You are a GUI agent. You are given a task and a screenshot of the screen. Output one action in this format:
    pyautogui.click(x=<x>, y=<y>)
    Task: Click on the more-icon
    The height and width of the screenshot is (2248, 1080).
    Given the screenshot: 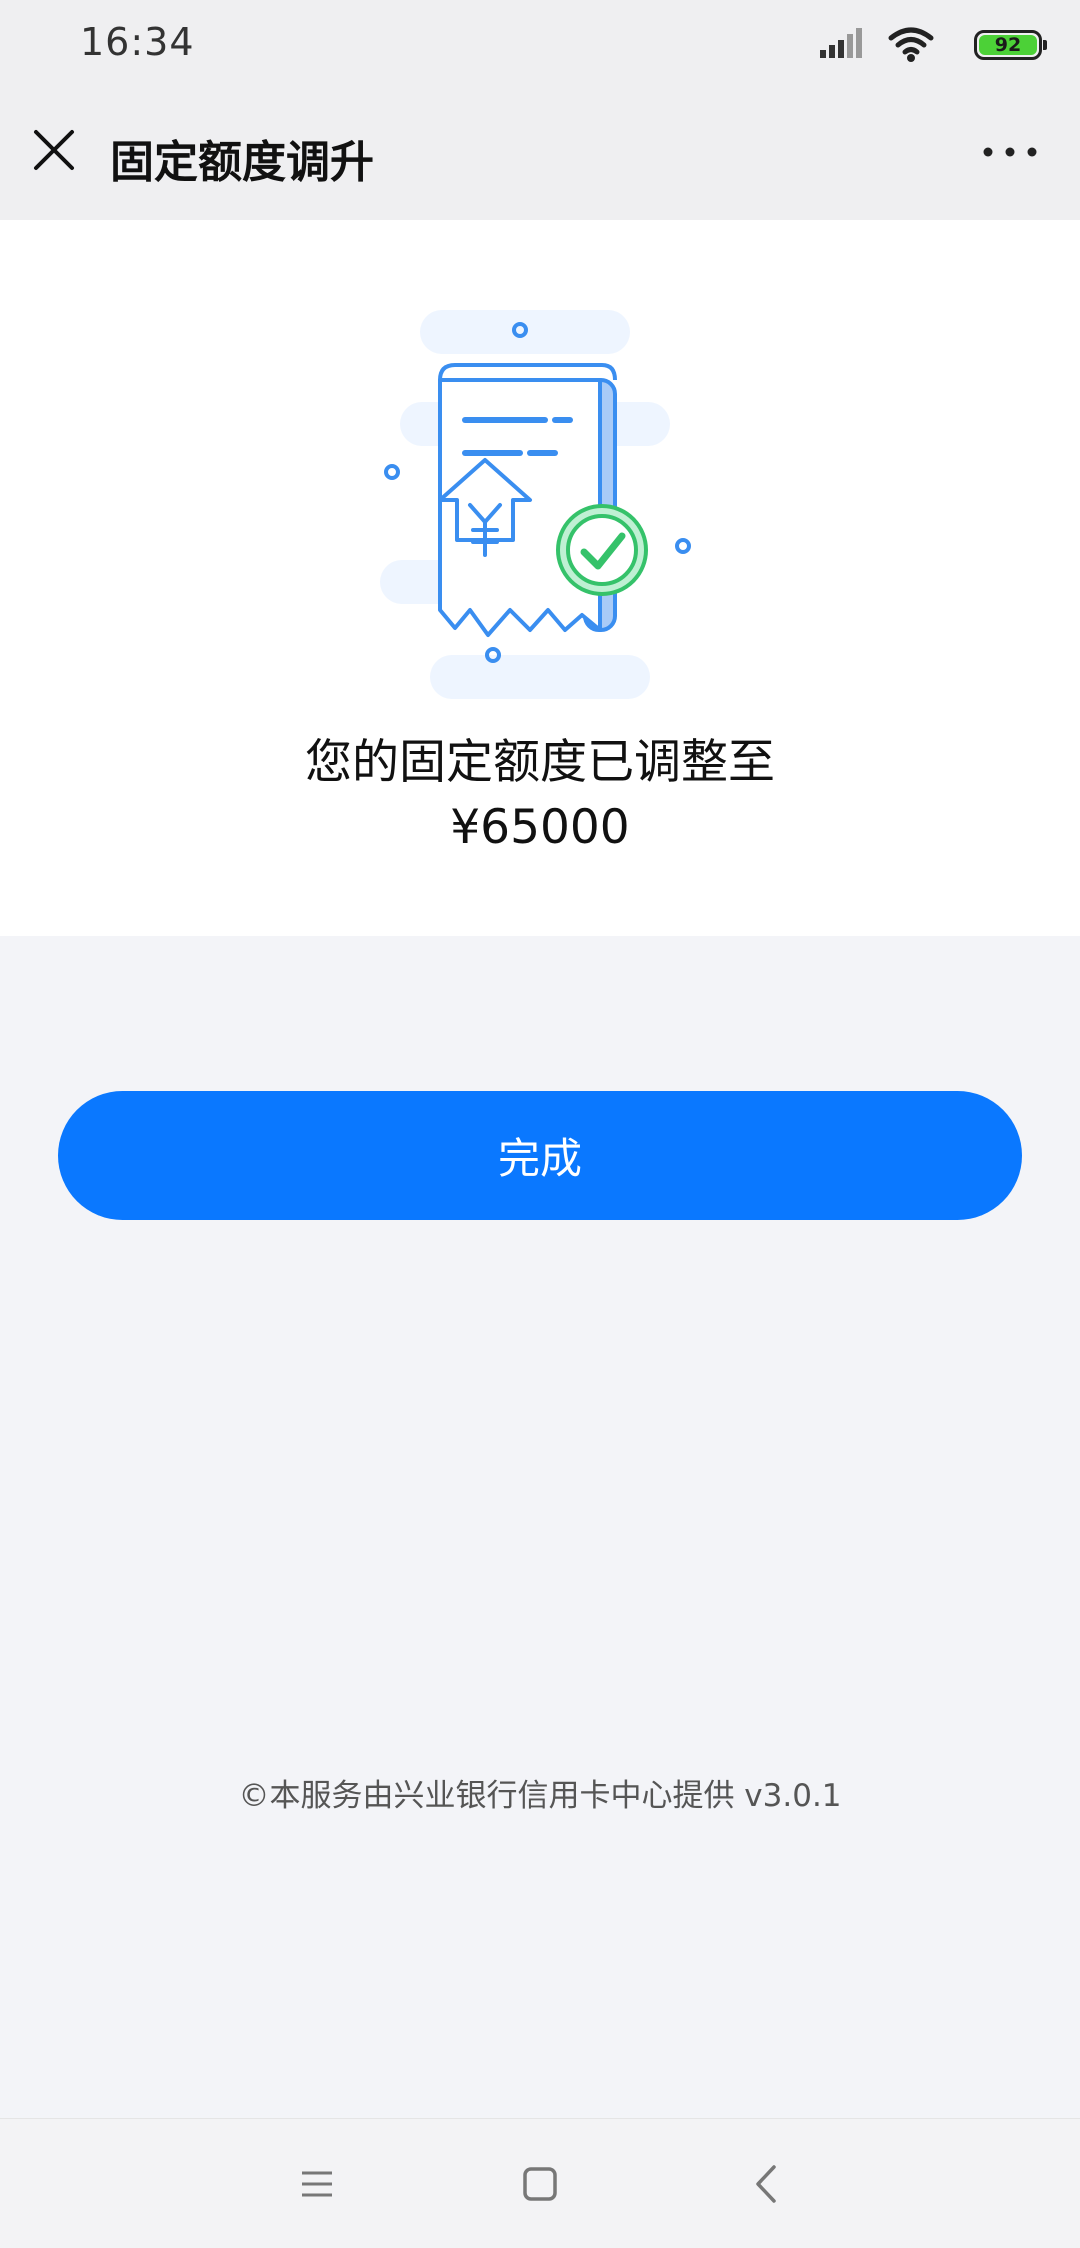 What is the action you would take?
    pyautogui.click(x=1010, y=152)
    